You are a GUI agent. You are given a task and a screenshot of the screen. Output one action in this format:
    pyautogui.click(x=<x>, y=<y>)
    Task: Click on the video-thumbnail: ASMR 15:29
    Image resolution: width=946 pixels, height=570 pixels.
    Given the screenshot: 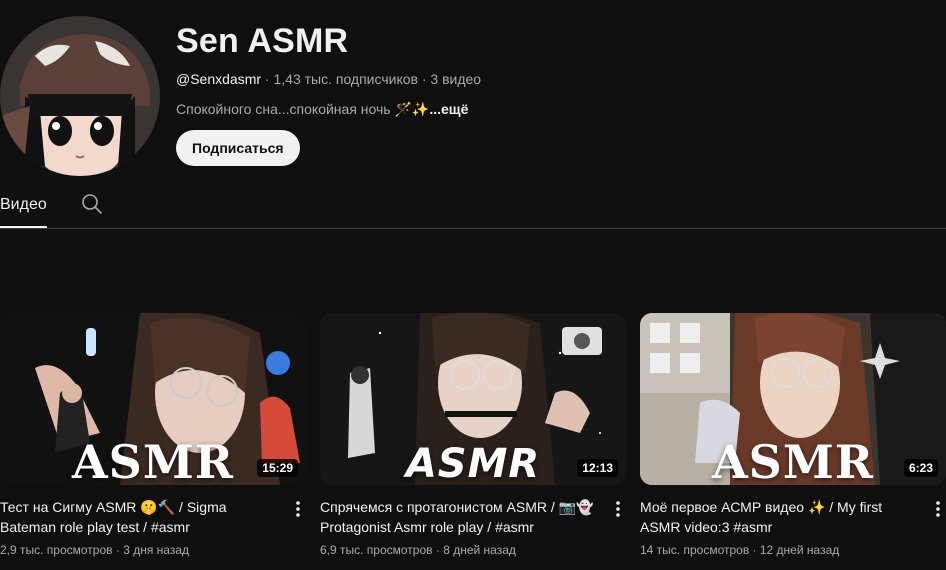 What is the action you would take?
    pyautogui.click(x=153, y=399)
    